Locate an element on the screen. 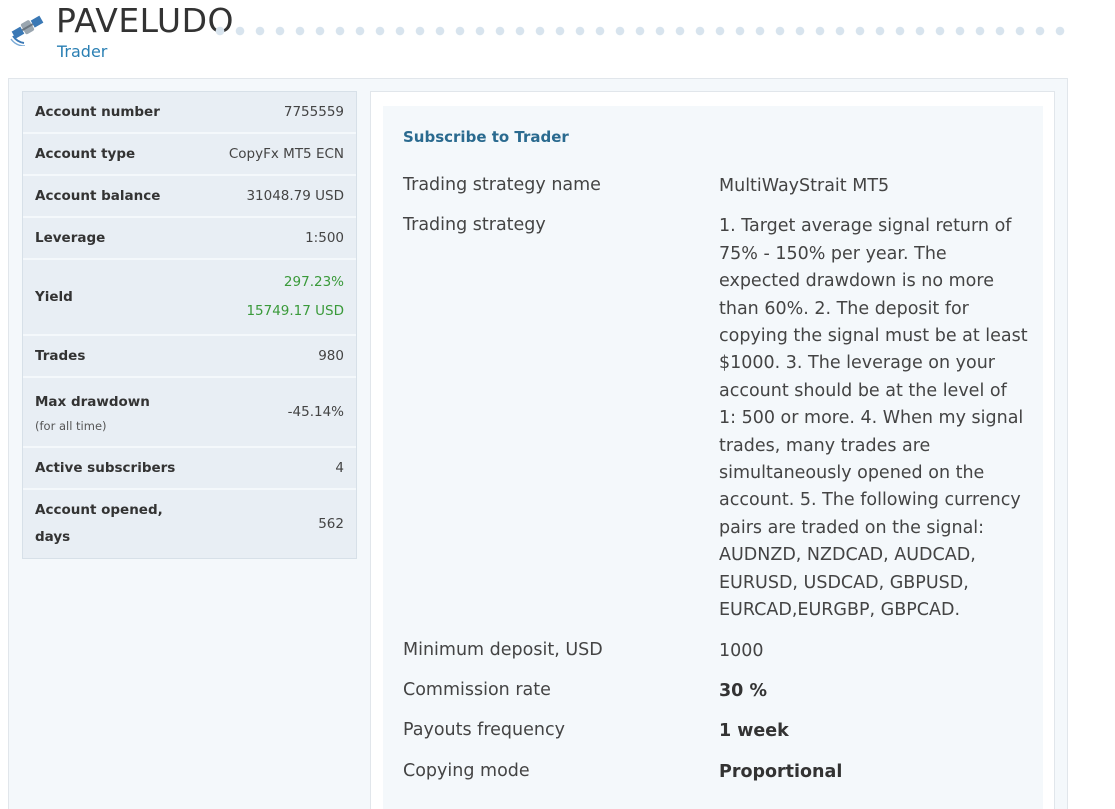 The height and width of the screenshot is (809, 1115). stat-value: 31048.79 USD is located at coordinates (295, 196).